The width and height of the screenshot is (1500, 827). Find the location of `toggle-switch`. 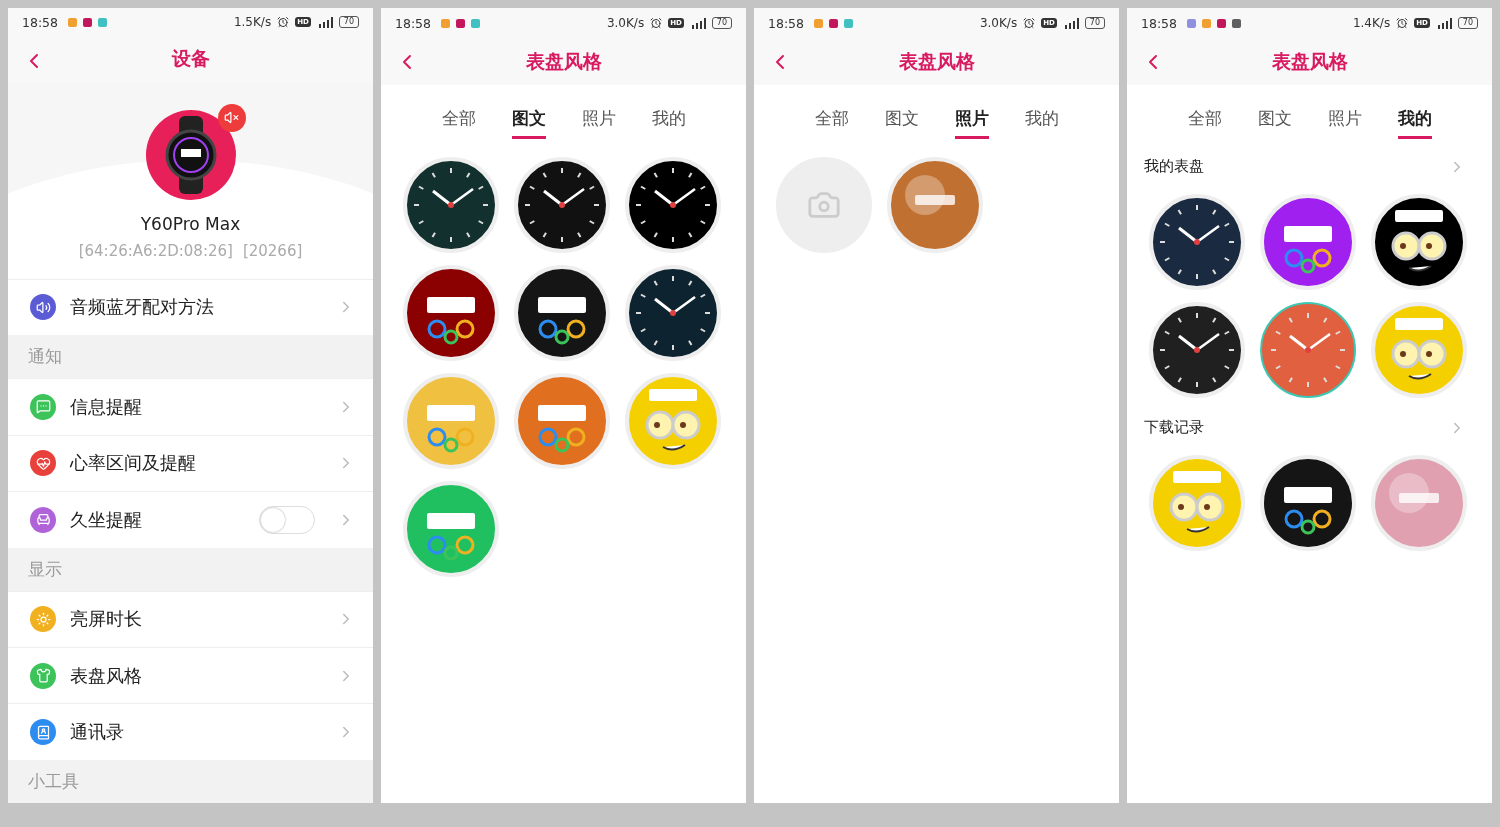

toggle-switch is located at coordinates (287, 519).